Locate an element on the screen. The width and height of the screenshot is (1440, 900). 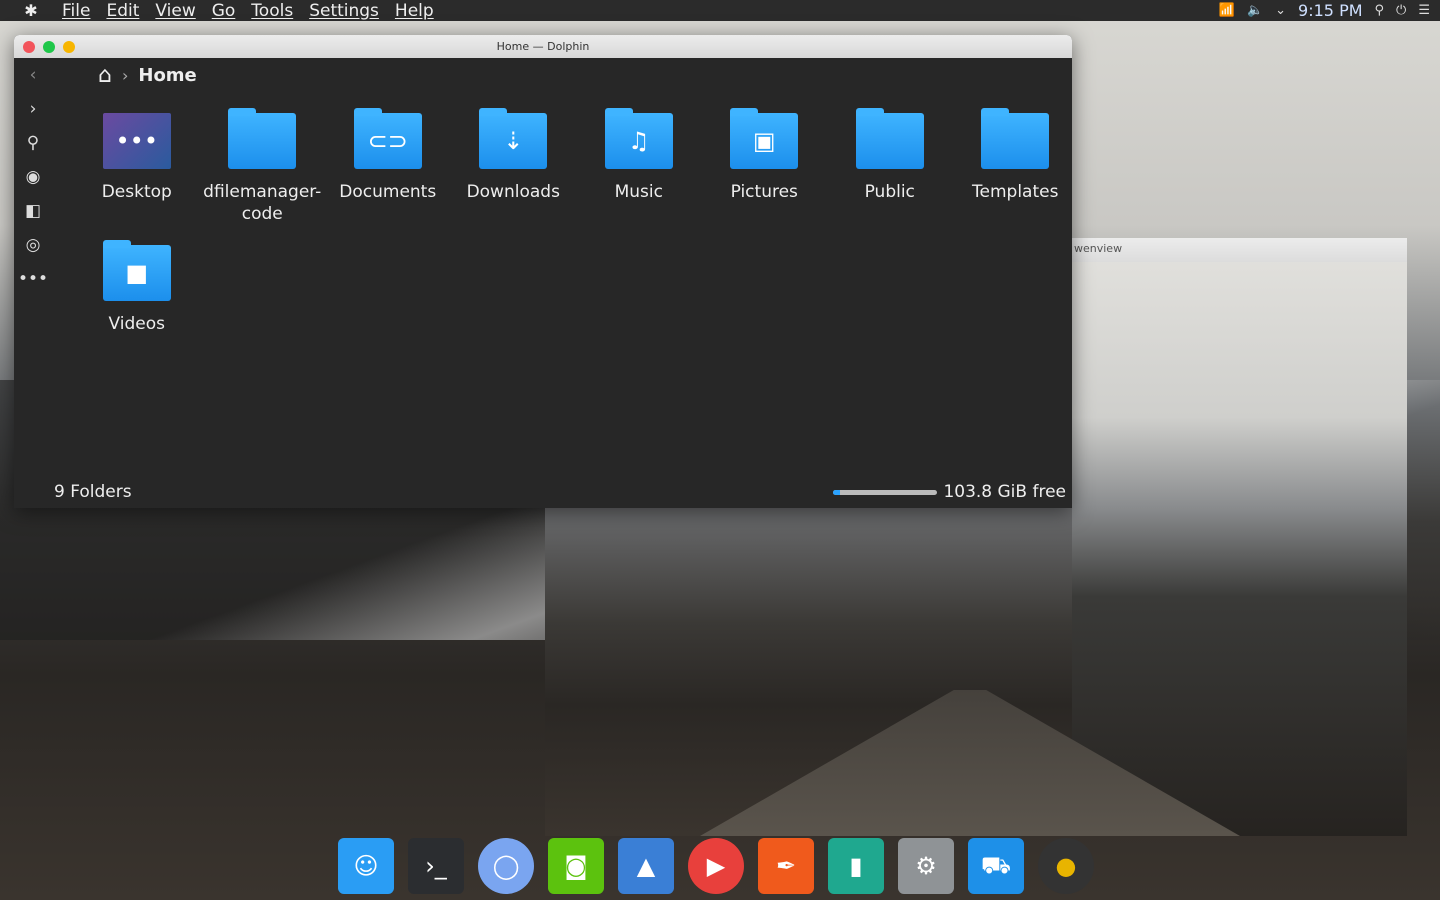
gwenview-title: wenview is located at coordinates (1239, 250).